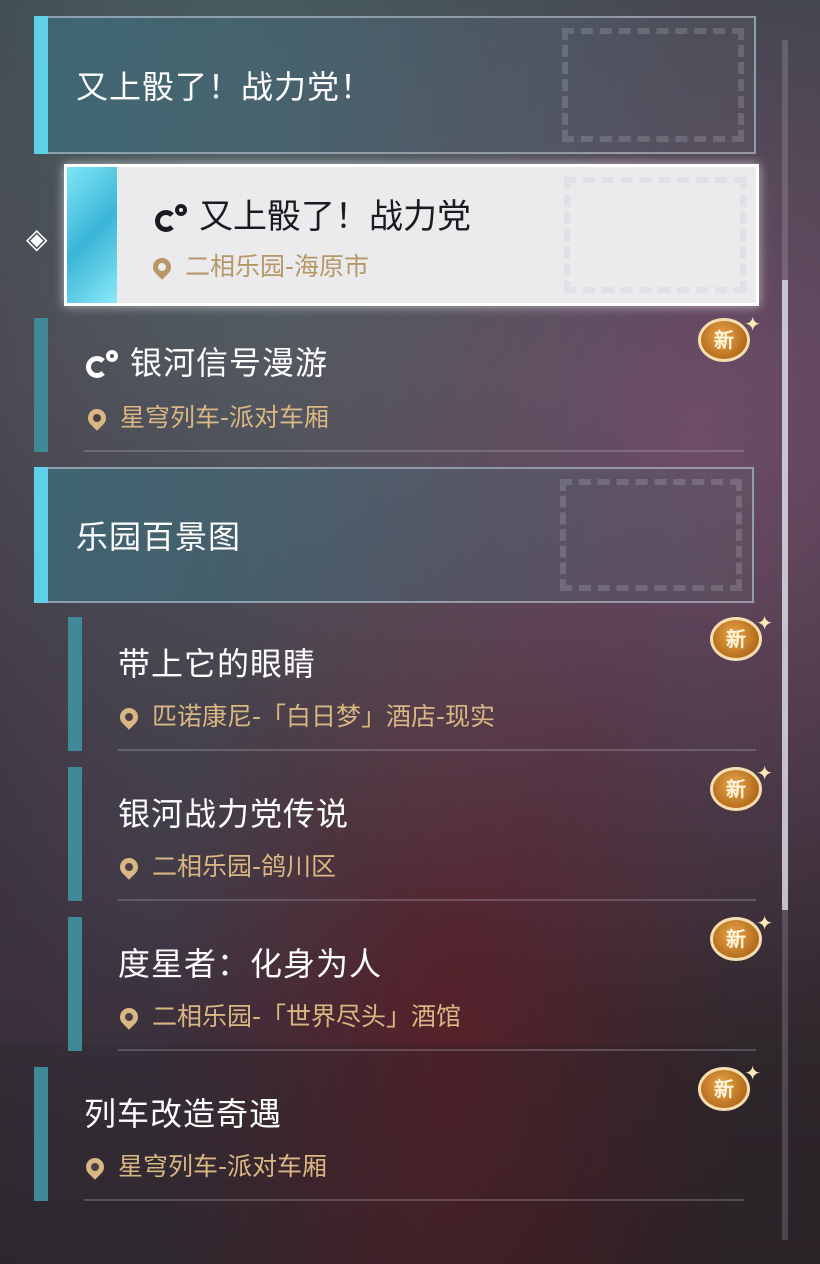 The image size is (820, 1264). I want to click on quest-title: 度星者：化身为人, so click(250, 964).